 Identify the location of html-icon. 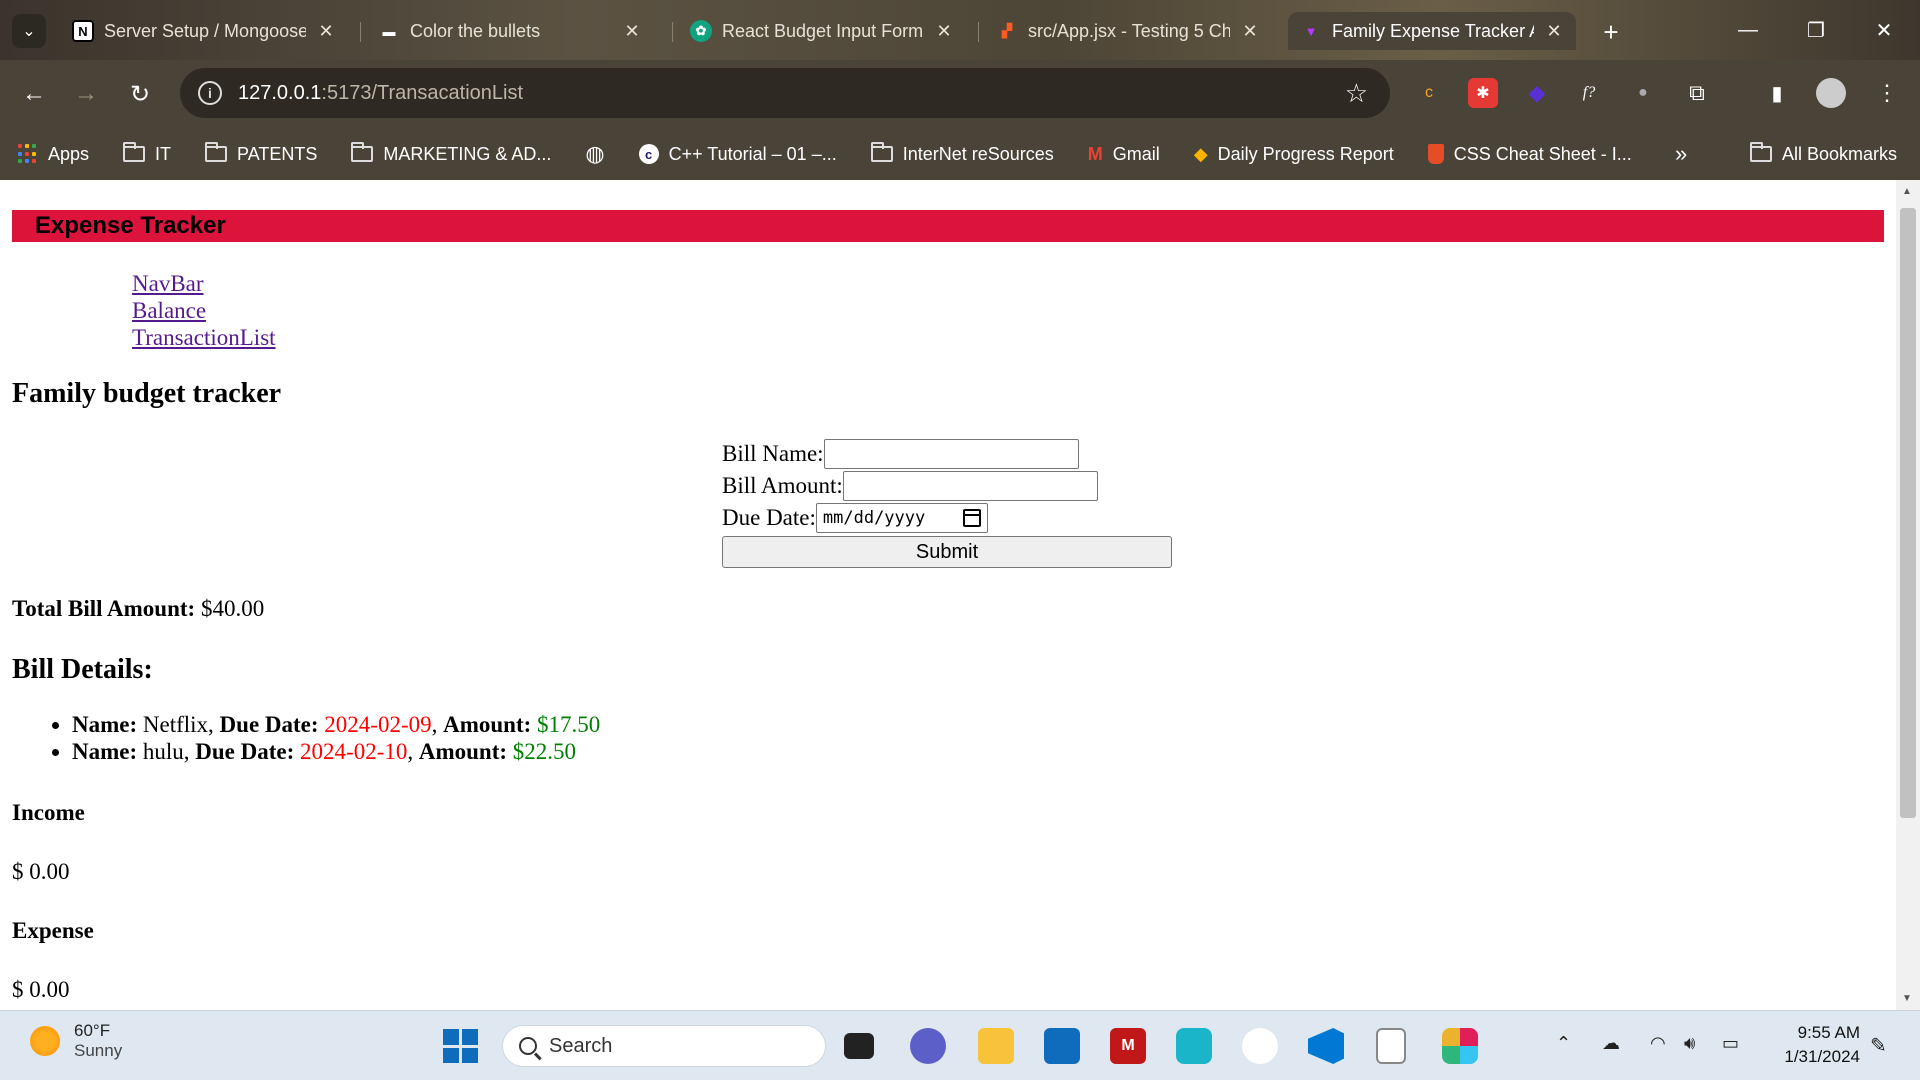
(1435, 154).